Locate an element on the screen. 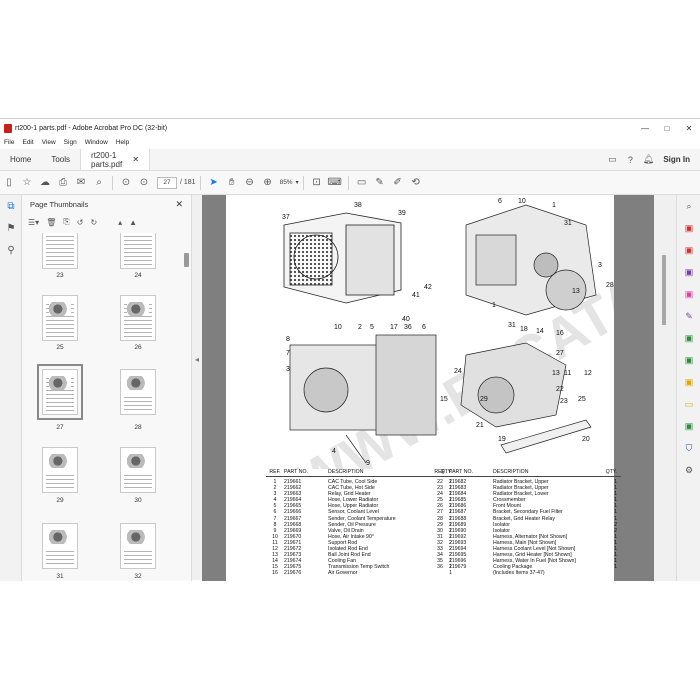  pen-icon: ✎ is located at coordinates (380, 183).